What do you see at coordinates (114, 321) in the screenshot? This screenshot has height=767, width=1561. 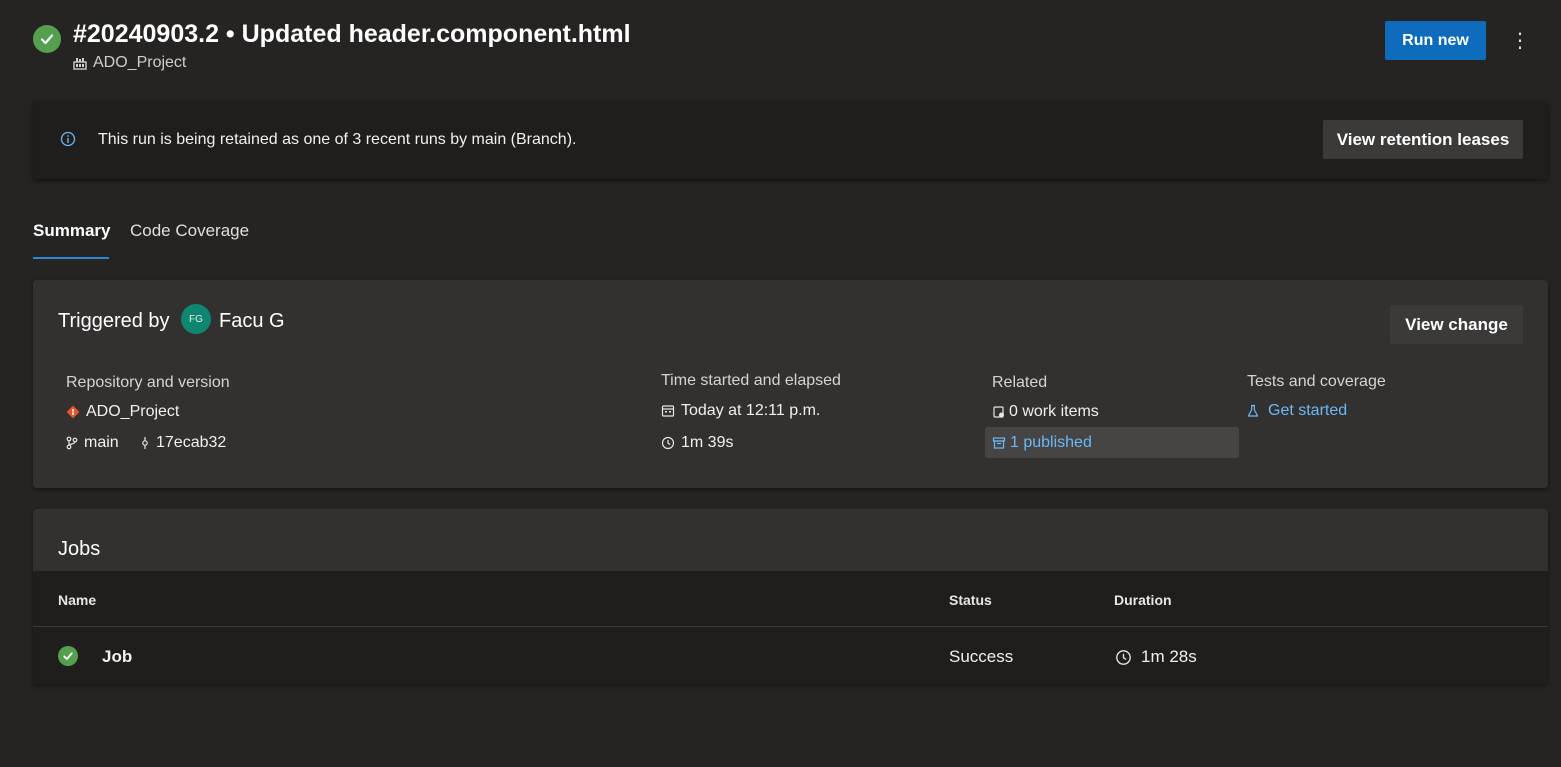 I see `triggered-by-label: Triggered by` at bounding box center [114, 321].